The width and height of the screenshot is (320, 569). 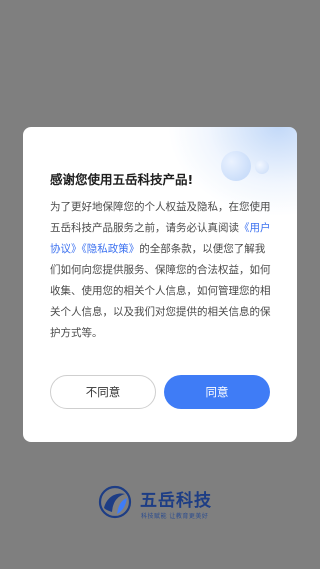 I want to click on brand-footer: 五岳科技 科技赋能 让教育更美好, so click(x=160, y=504).